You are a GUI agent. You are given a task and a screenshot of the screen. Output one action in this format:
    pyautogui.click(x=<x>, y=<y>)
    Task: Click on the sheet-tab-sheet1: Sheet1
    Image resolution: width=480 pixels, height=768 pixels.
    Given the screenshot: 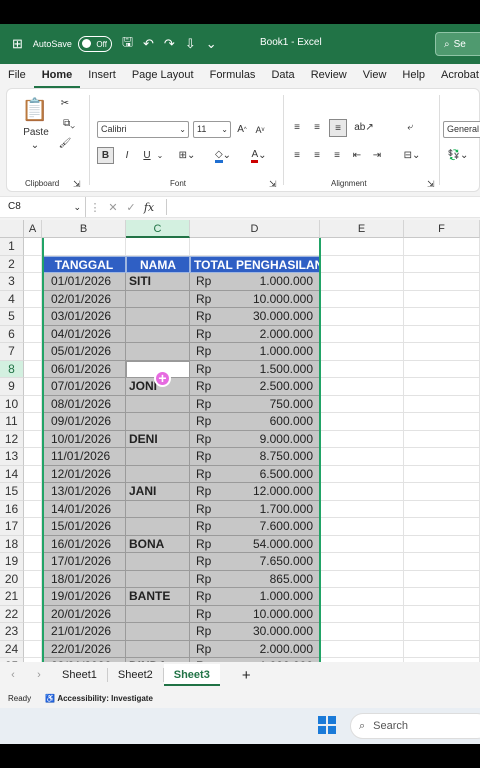 What is the action you would take?
    pyautogui.click(x=79, y=675)
    